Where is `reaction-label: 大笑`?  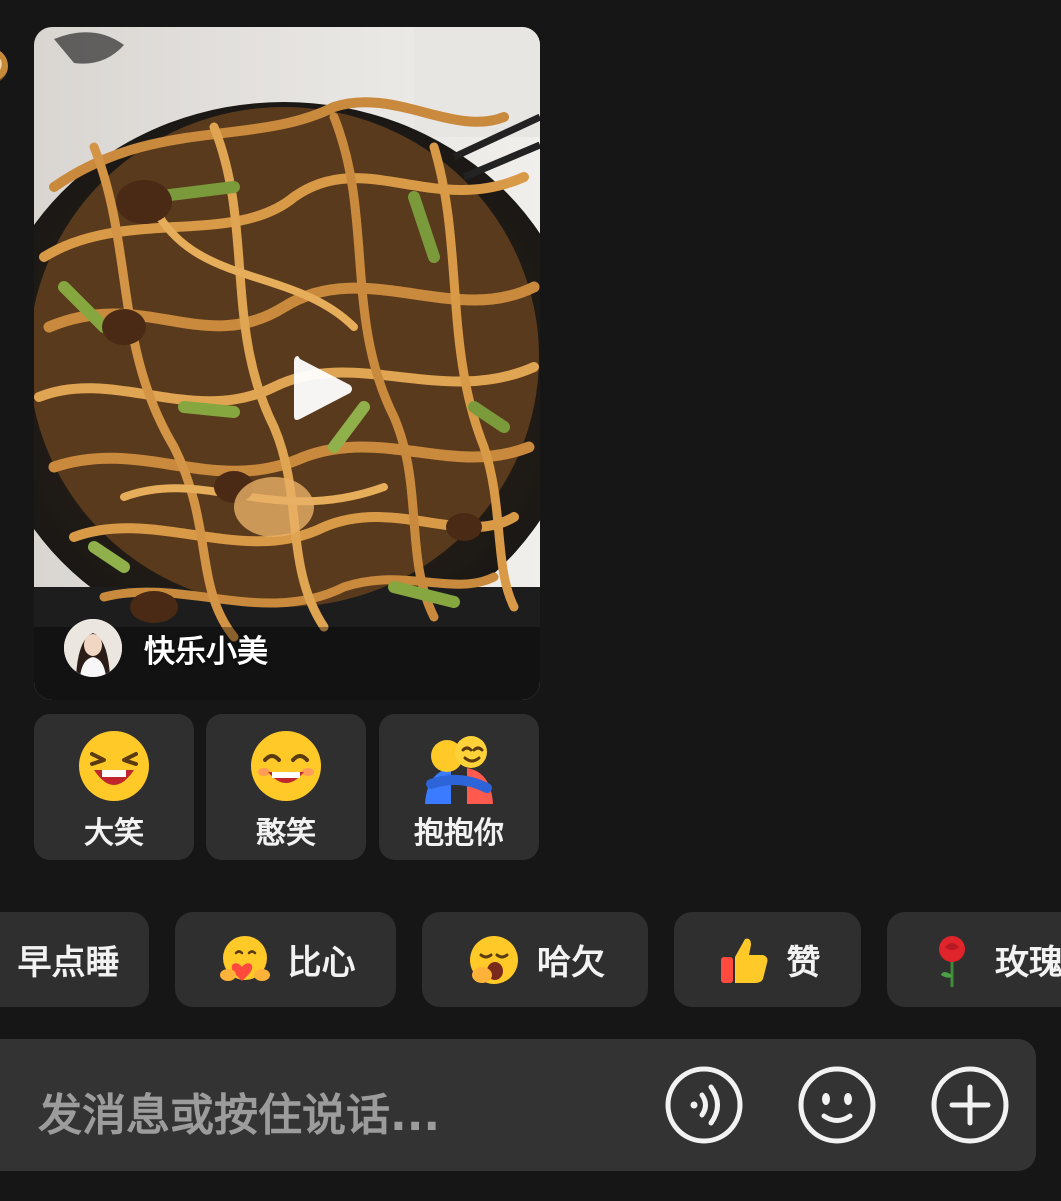 reaction-label: 大笑 is located at coordinates (114, 833).